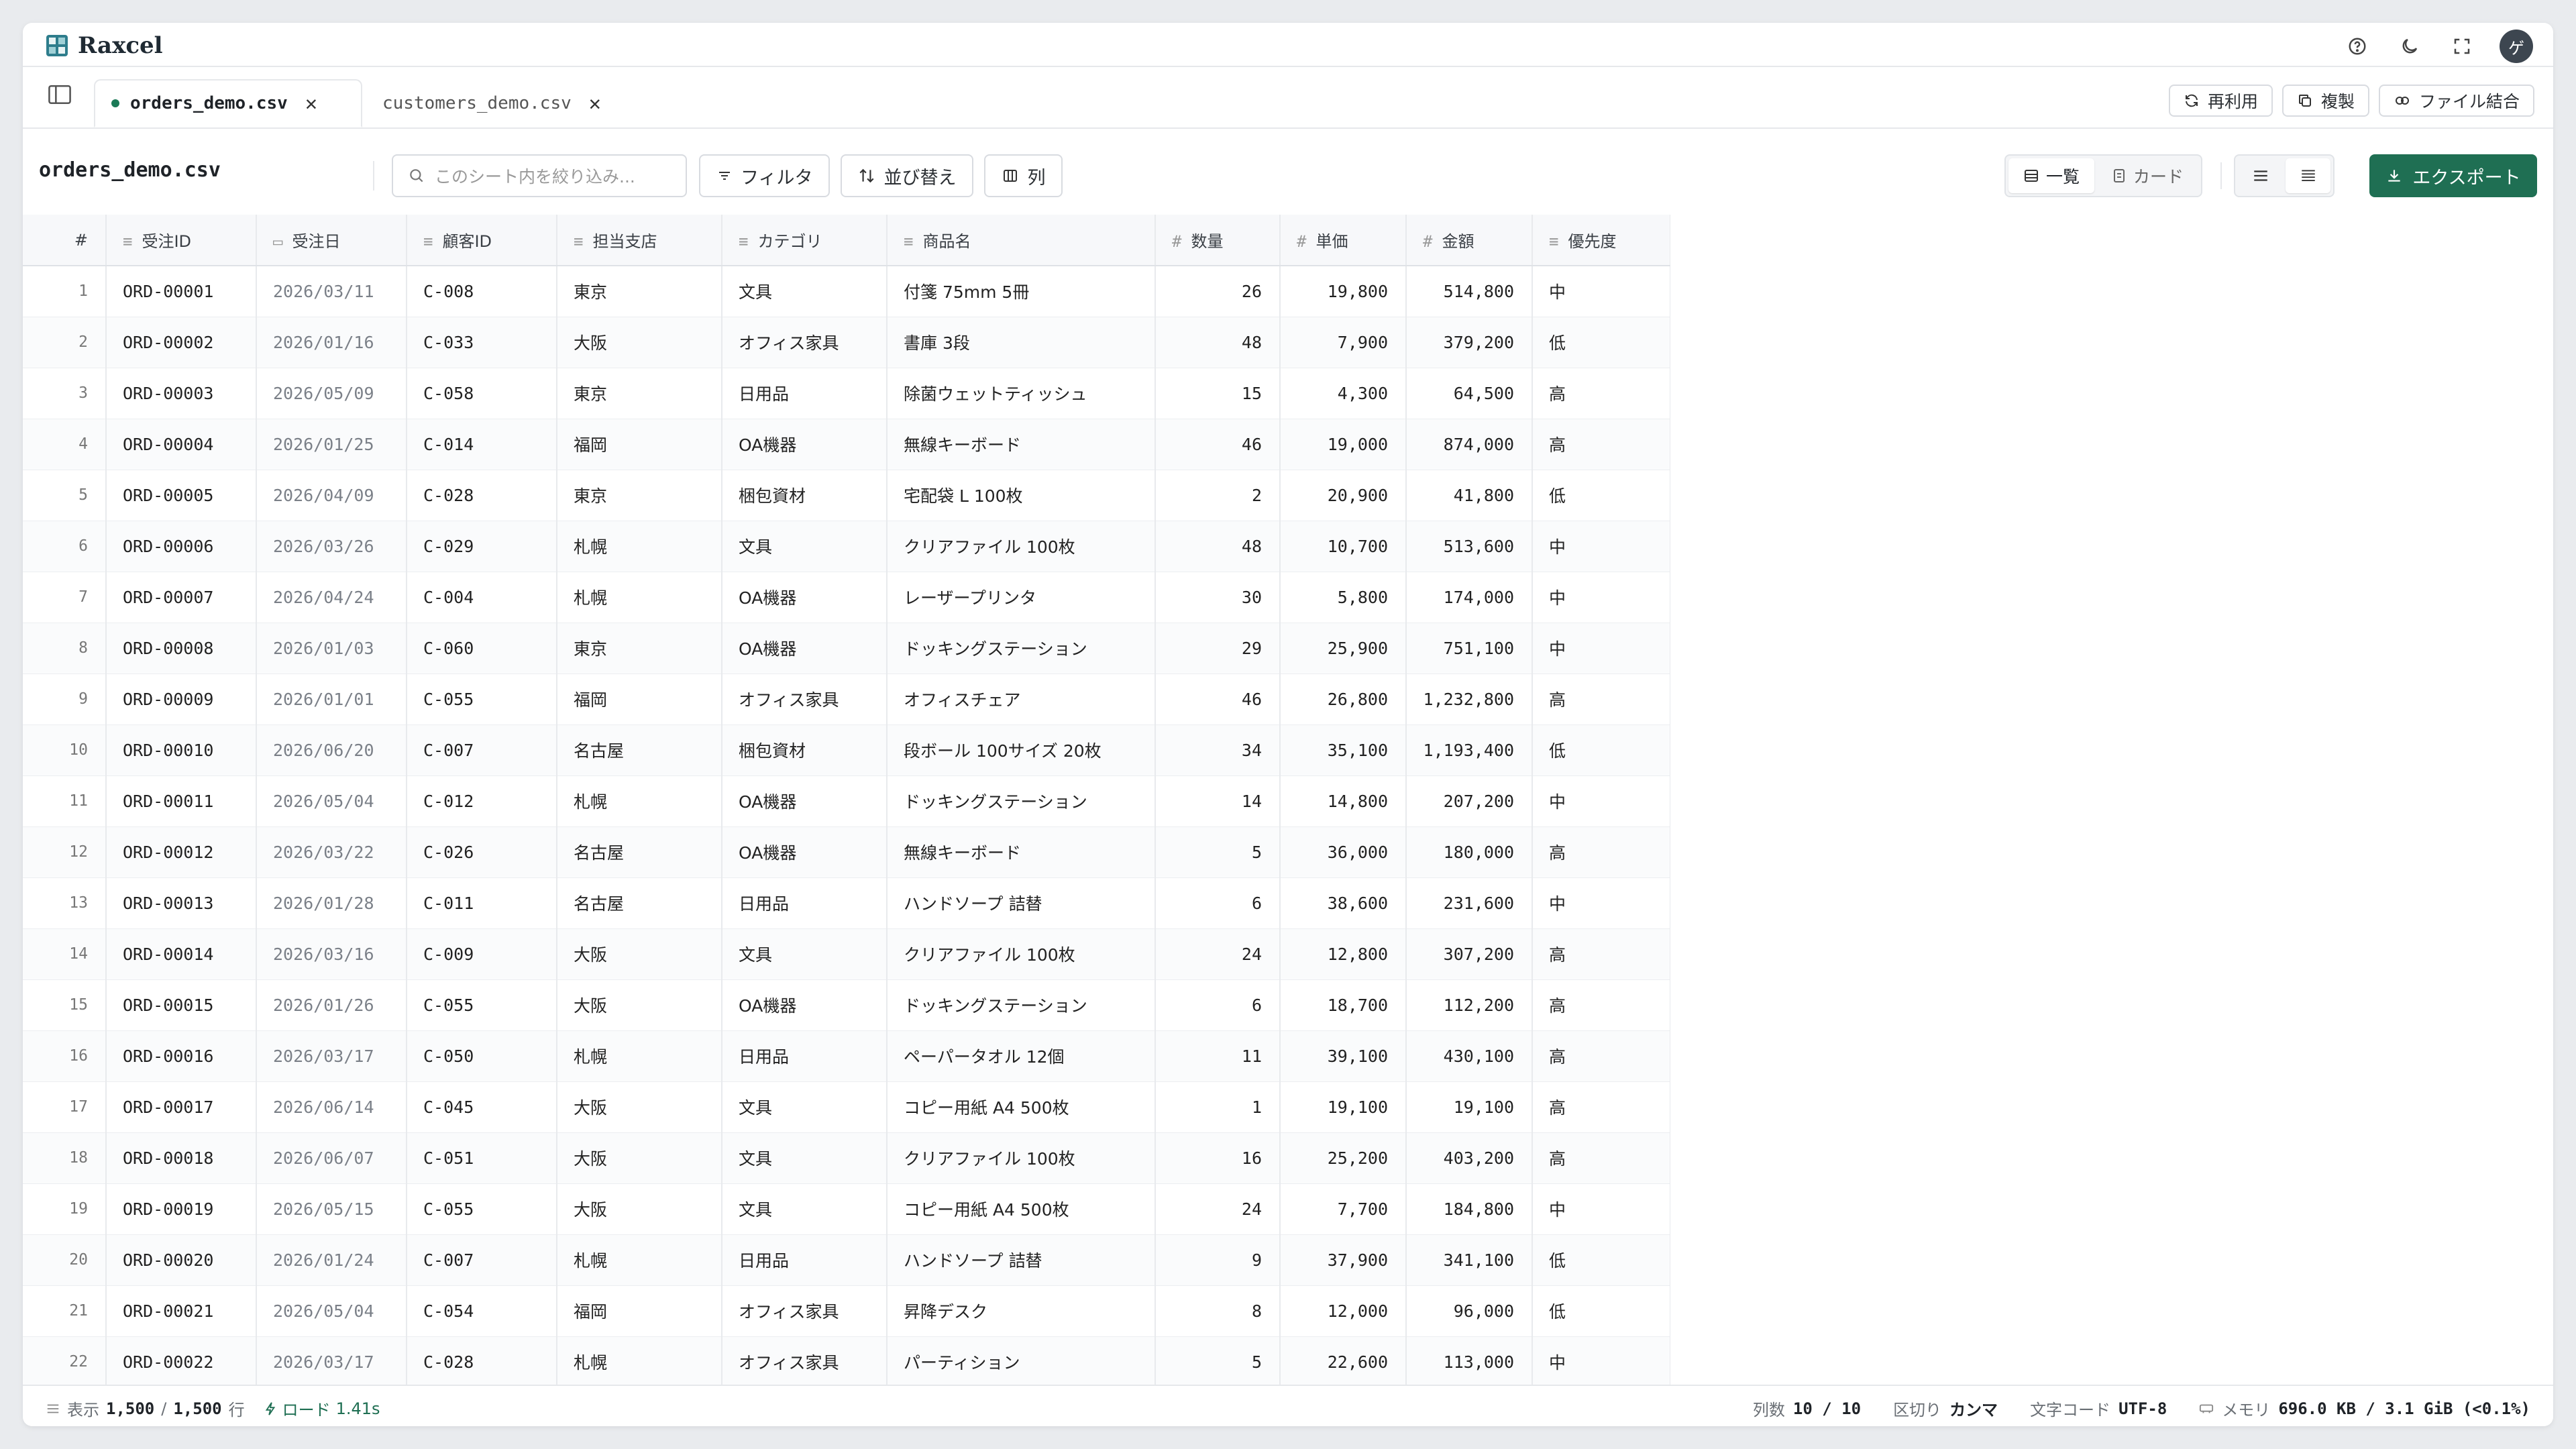 The width and height of the screenshot is (2576, 1449). What do you see at coordinates (2051, 175) in the screenshot?
I see `view-list-button: 一覧` at bounding box center [2051, 175].